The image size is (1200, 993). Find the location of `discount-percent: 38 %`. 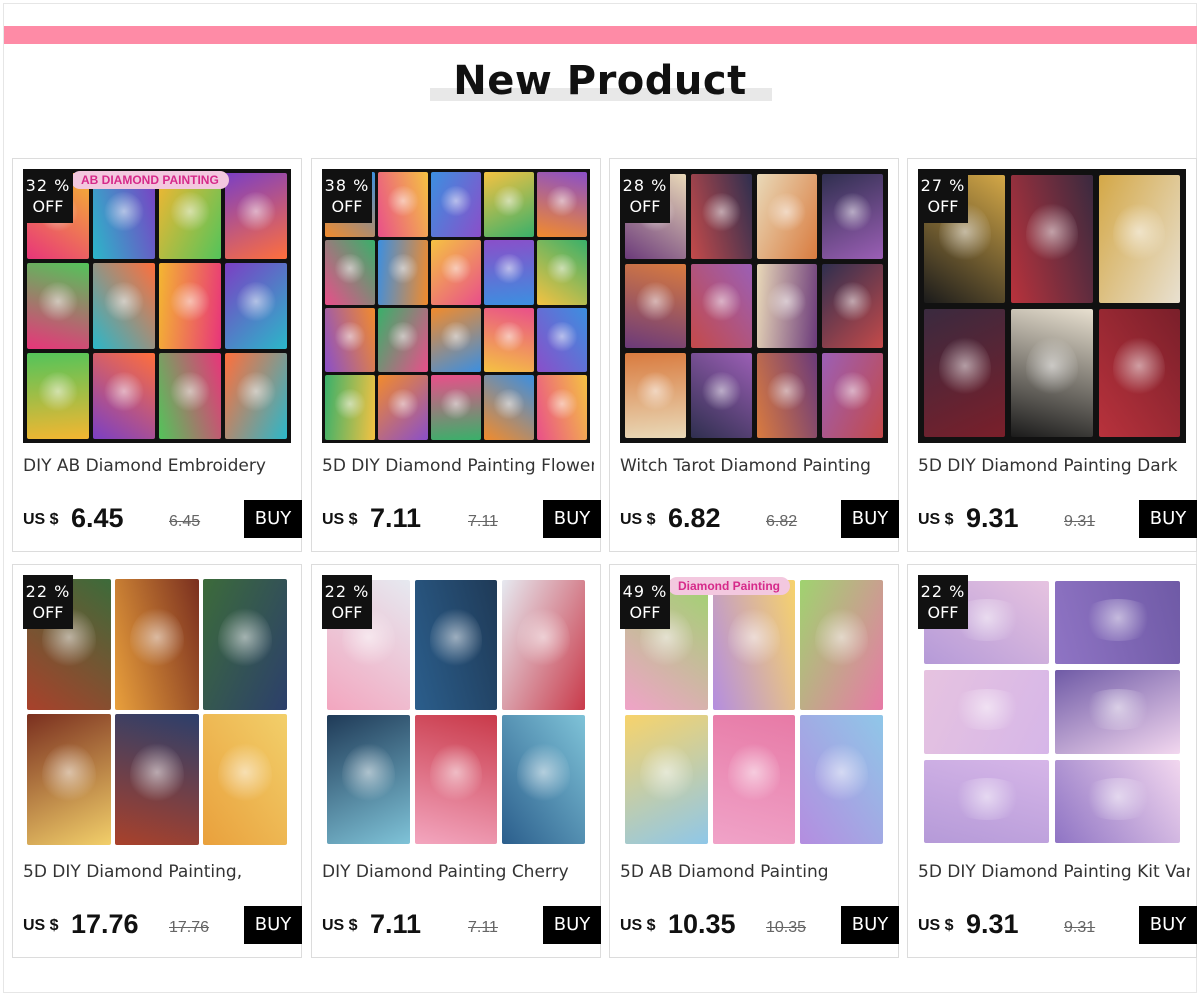

discount-percent: 38 % is located at coordinates (347, 185).